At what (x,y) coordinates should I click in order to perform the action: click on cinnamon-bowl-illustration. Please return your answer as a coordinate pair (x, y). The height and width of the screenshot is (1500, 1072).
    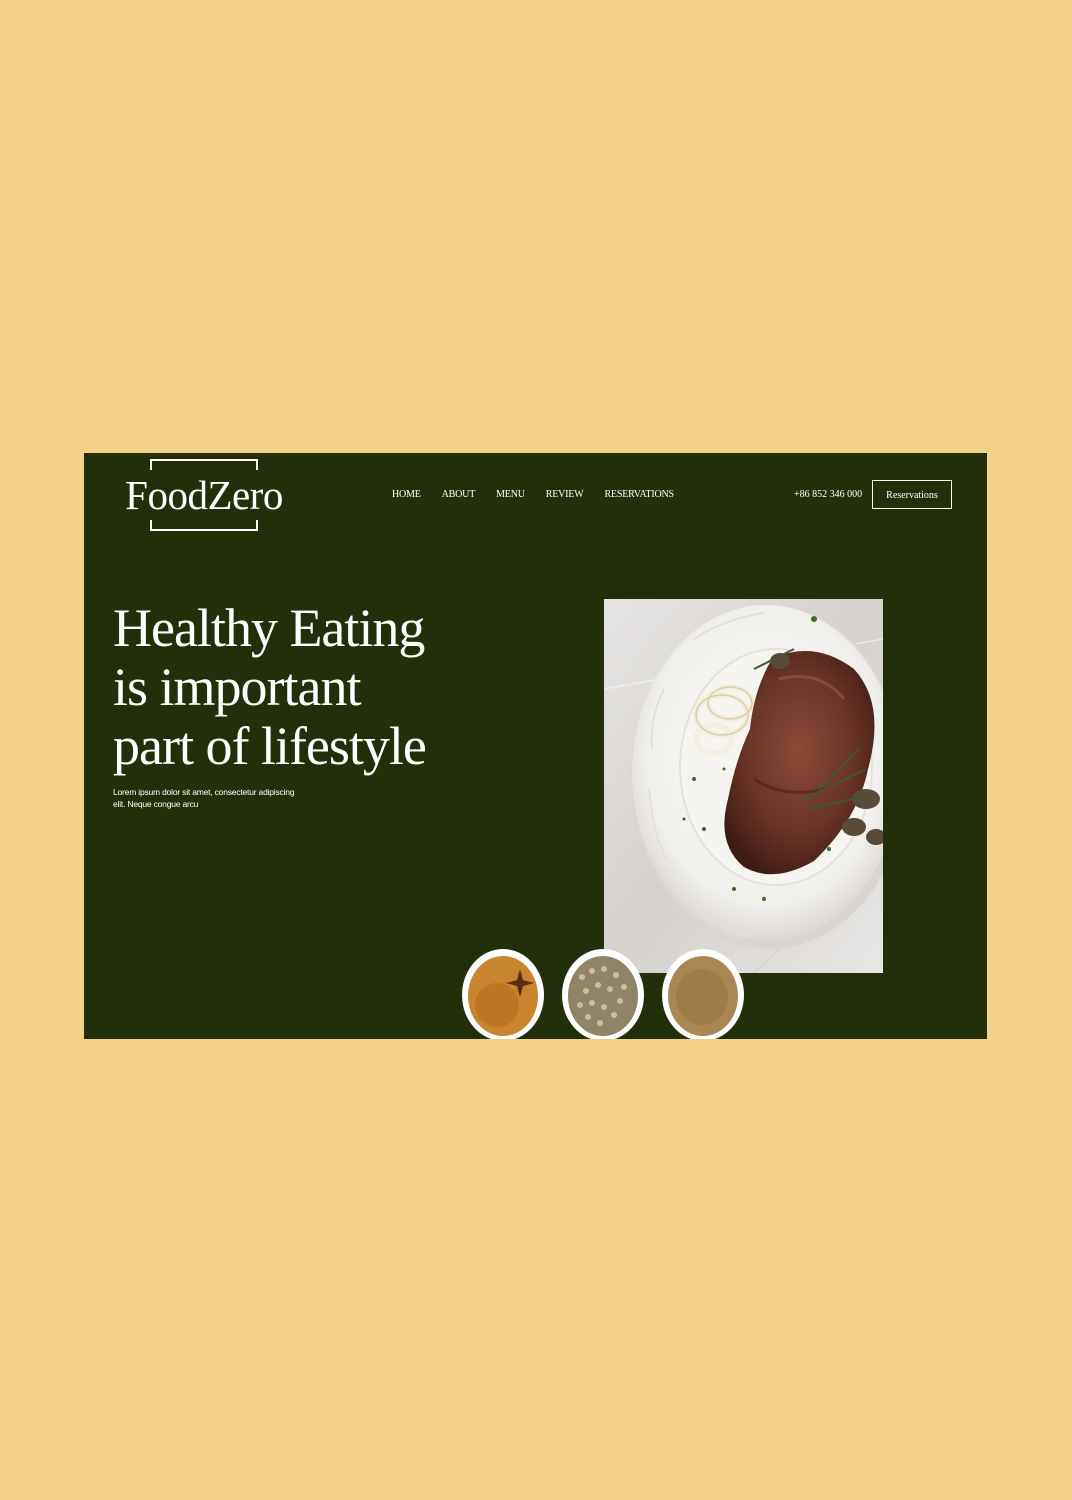
    Looking at the image, I should click on (503, 994).